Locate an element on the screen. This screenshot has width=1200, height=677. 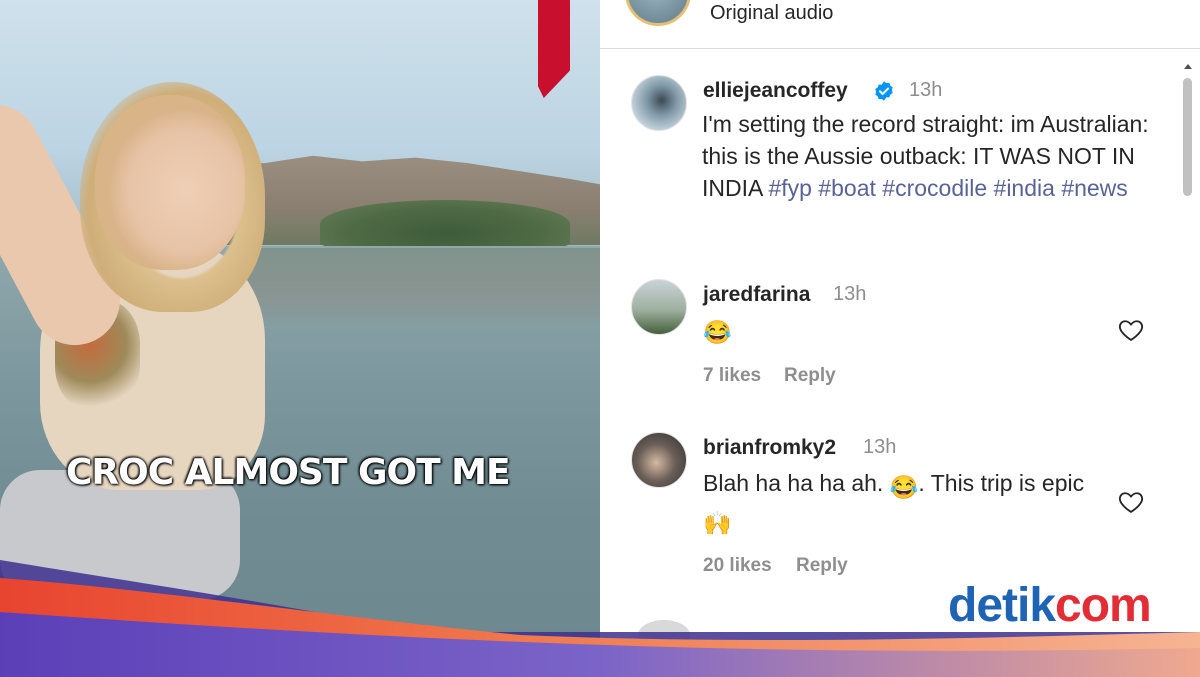
comment-text: 😂 is located at coordinates (717, 330).